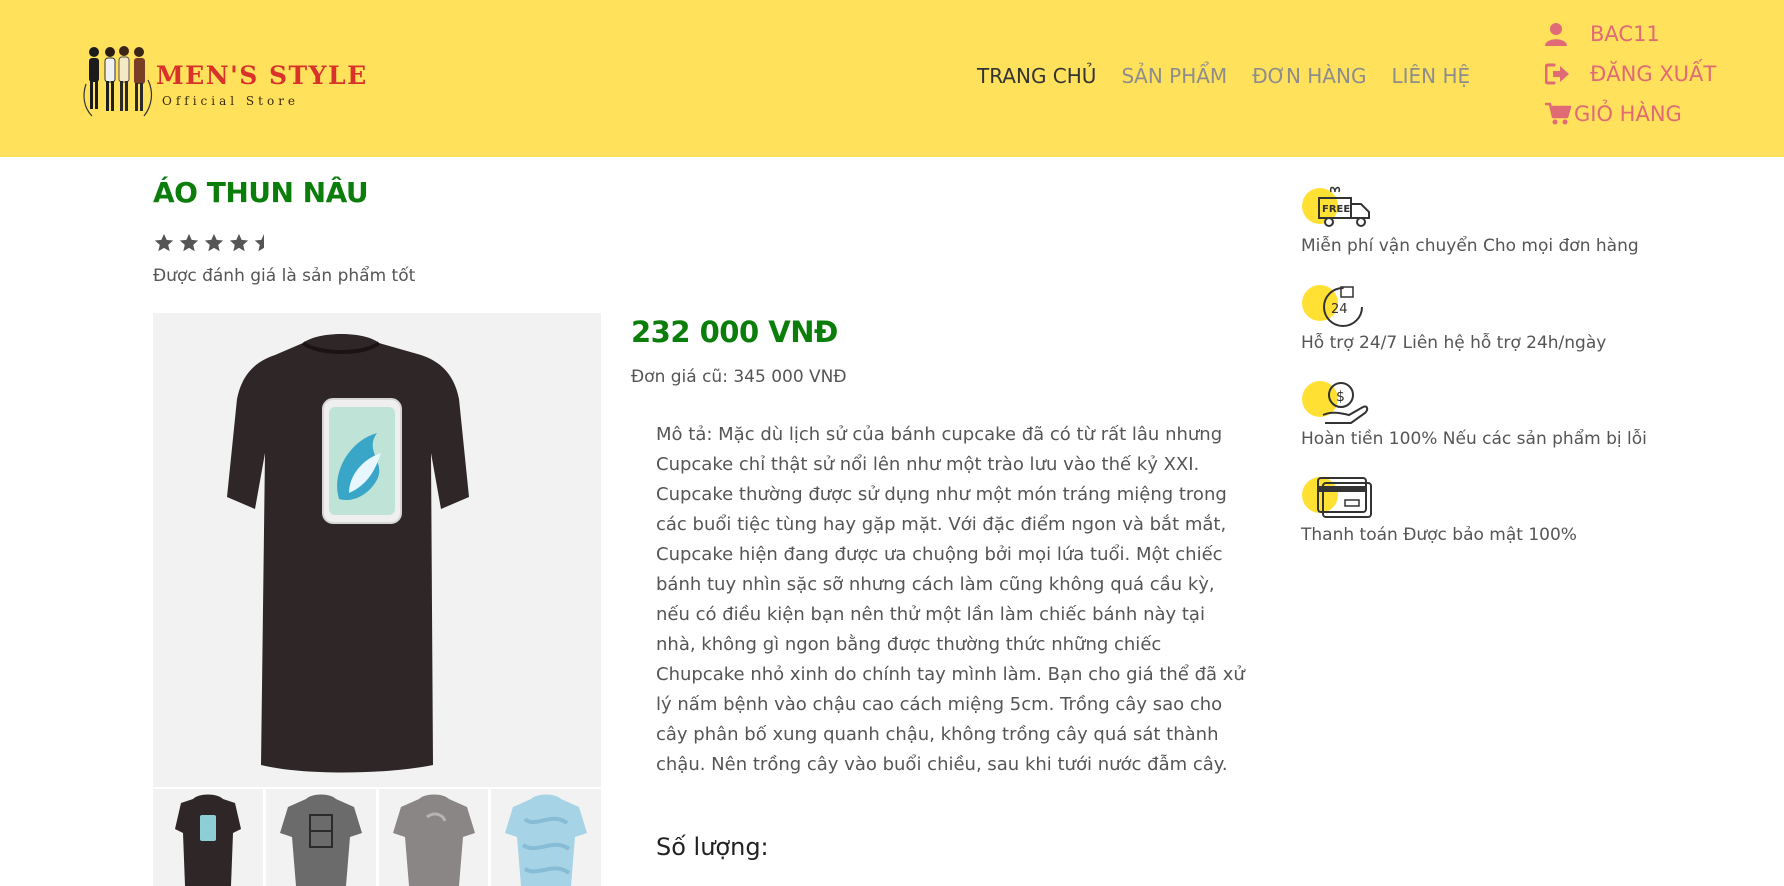 This screenshot has height=886, width=1784. Describe the element at coordinates (1036, 76) in the screenshot. I see `nav-home: TRANG CHỦ` at that location.